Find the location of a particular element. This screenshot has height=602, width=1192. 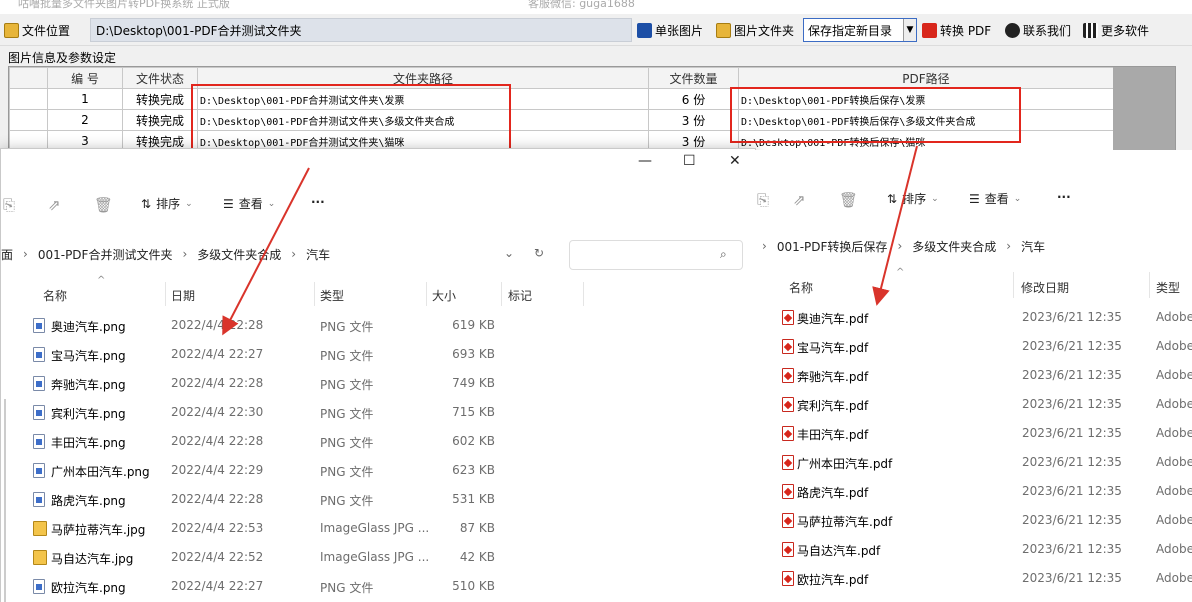

arrow-to-source-files is located at coordinates (266, 251).